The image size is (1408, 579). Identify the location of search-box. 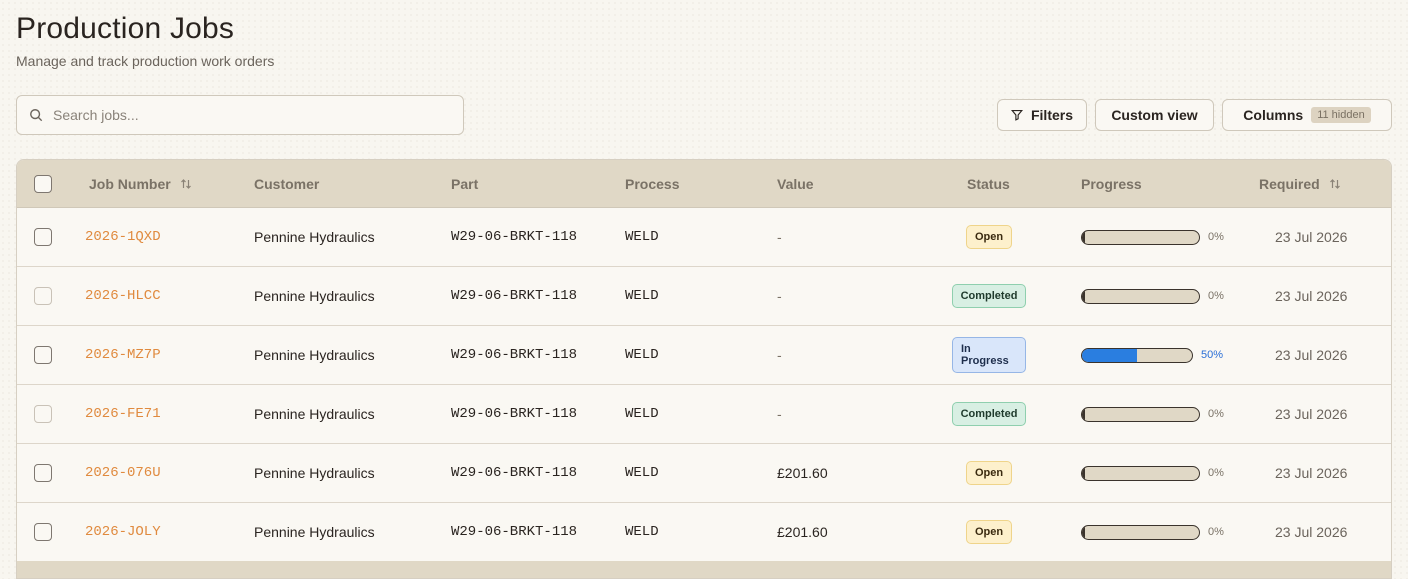
(240, 115).